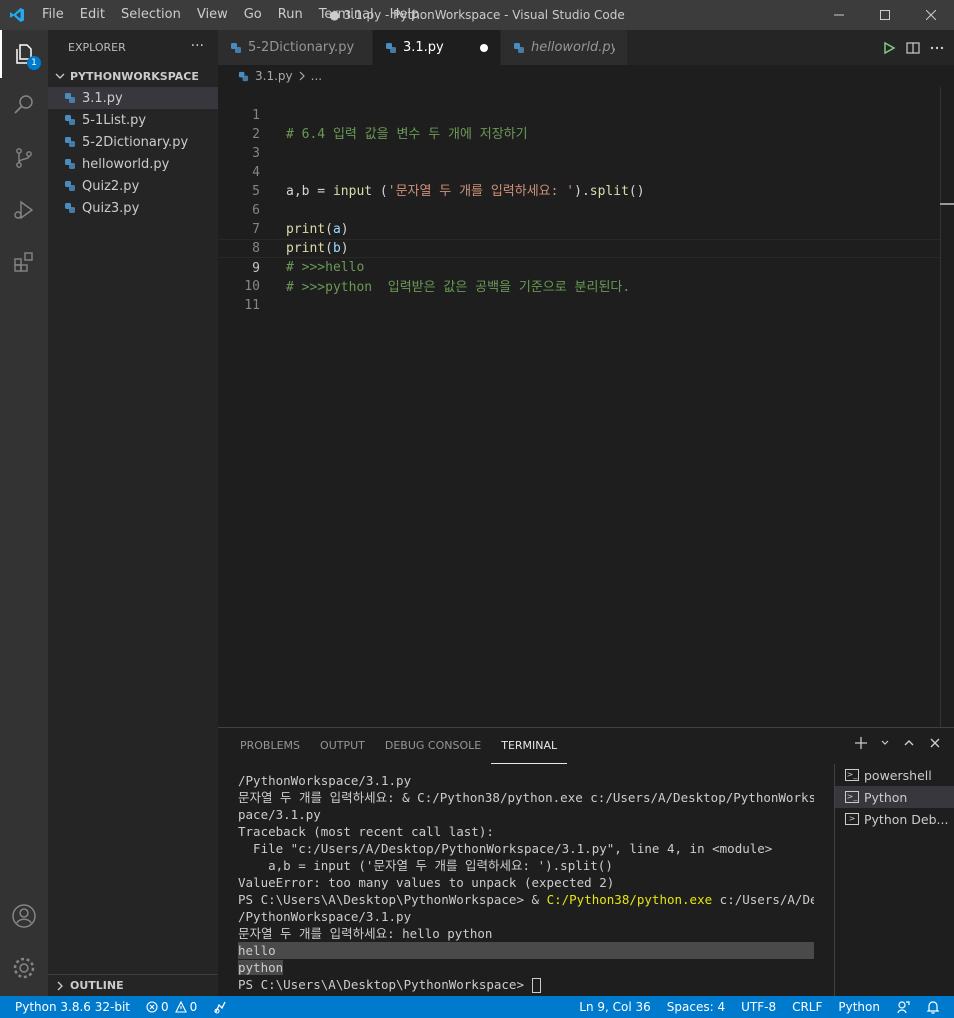 Image resolution: width=954 pixels, height=1018 pixels. What do you see at coordinates (903, 1007) in the screenshot?
I see `feedback-icon` at bounding box center [903, 1007].